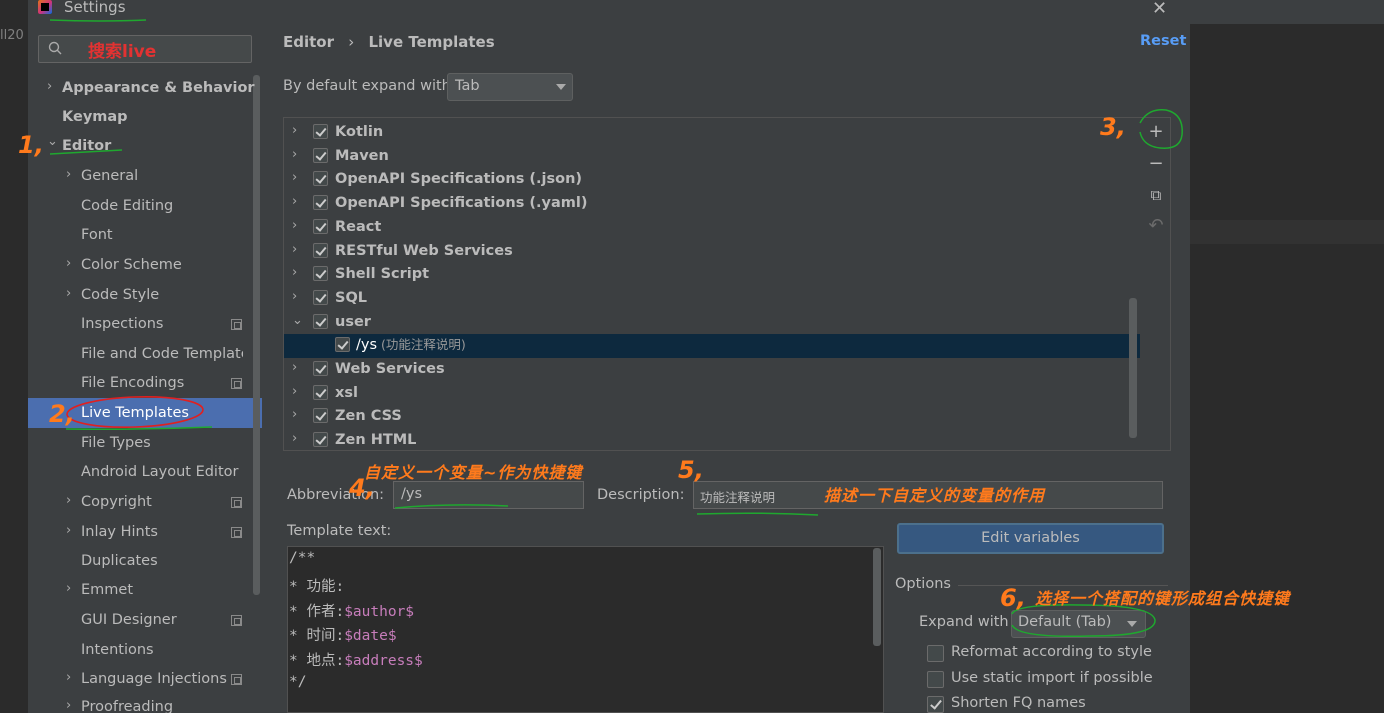 The width and height of the screenshot is (1384, 713). I want to click on template-group: xsl, so click(346, 393).